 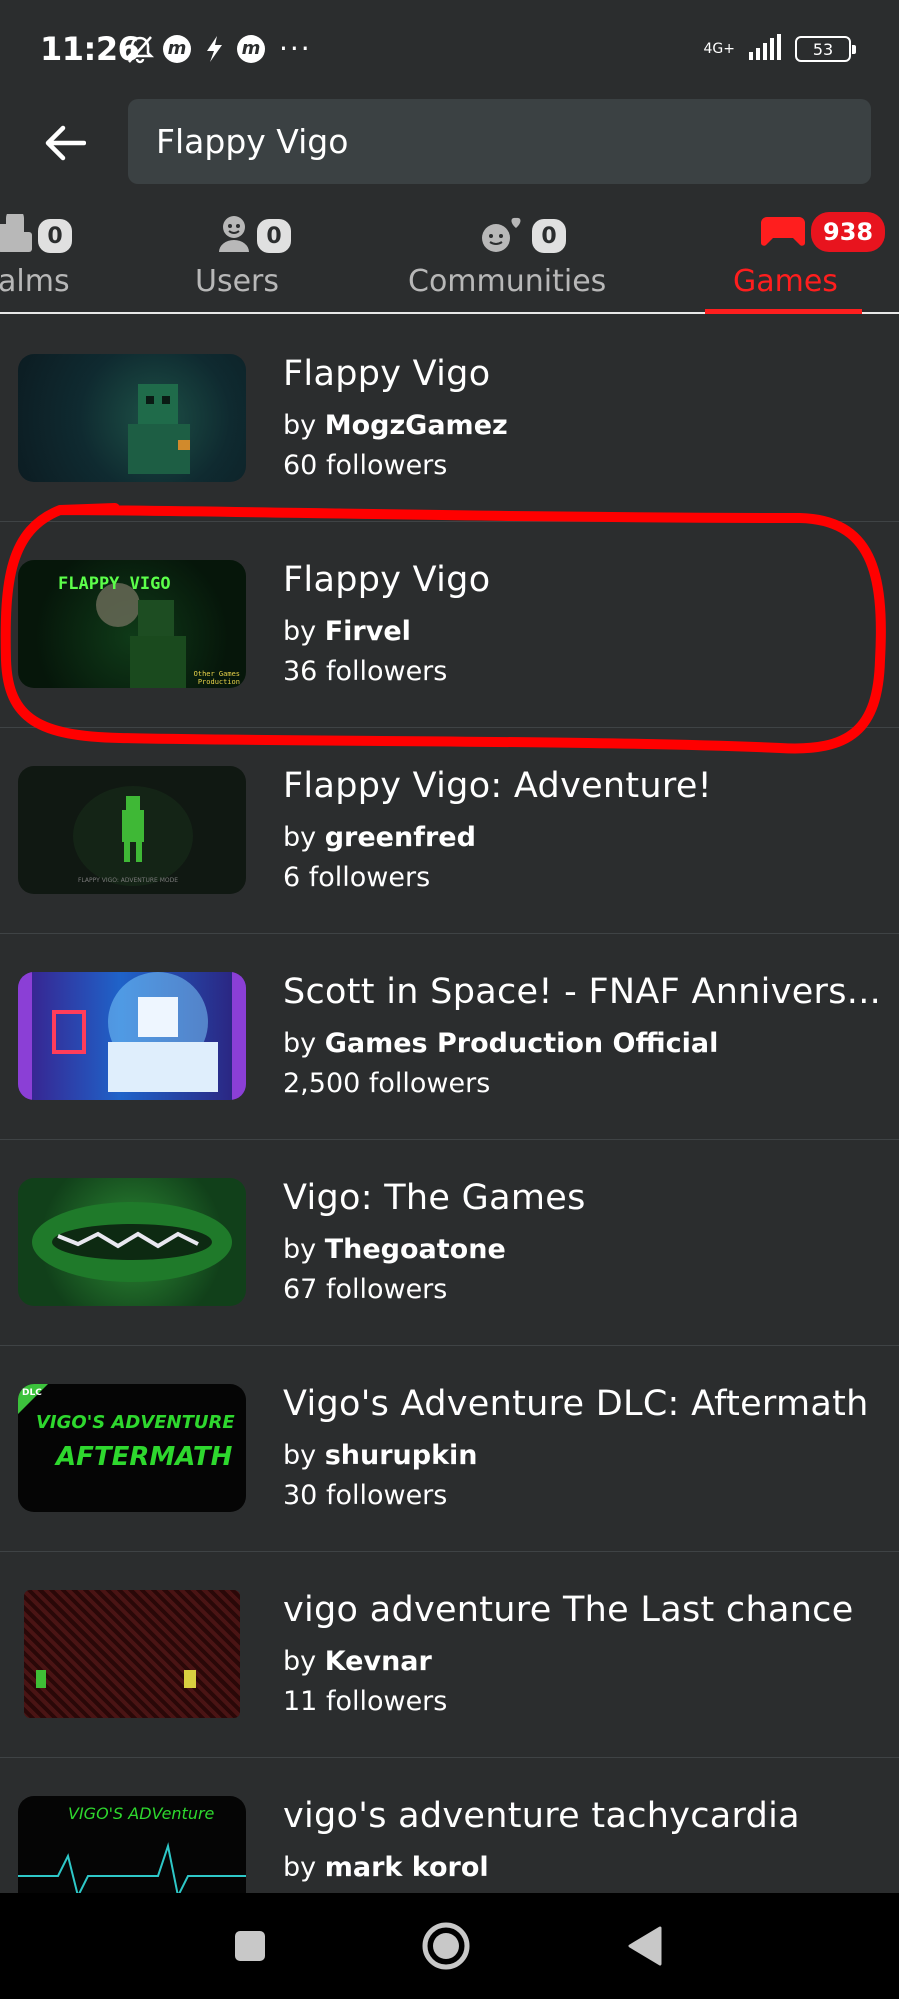 I want to click on app-m-icon-2: m, so click(x=251, y=48).